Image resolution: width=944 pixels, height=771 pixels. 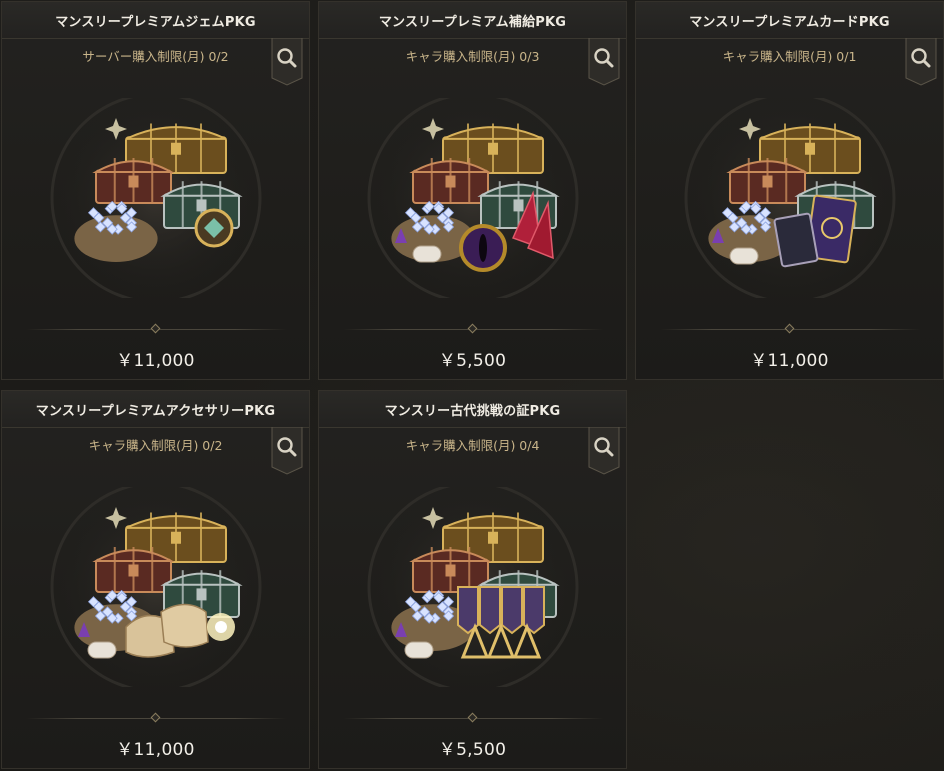 I want to click on package-title: マンスリープレミアムジェムPKG, so click(x=155, y=22).